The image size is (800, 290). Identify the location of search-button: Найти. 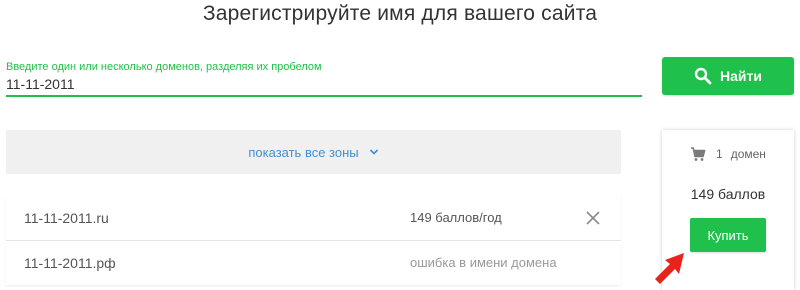
(728, 76).